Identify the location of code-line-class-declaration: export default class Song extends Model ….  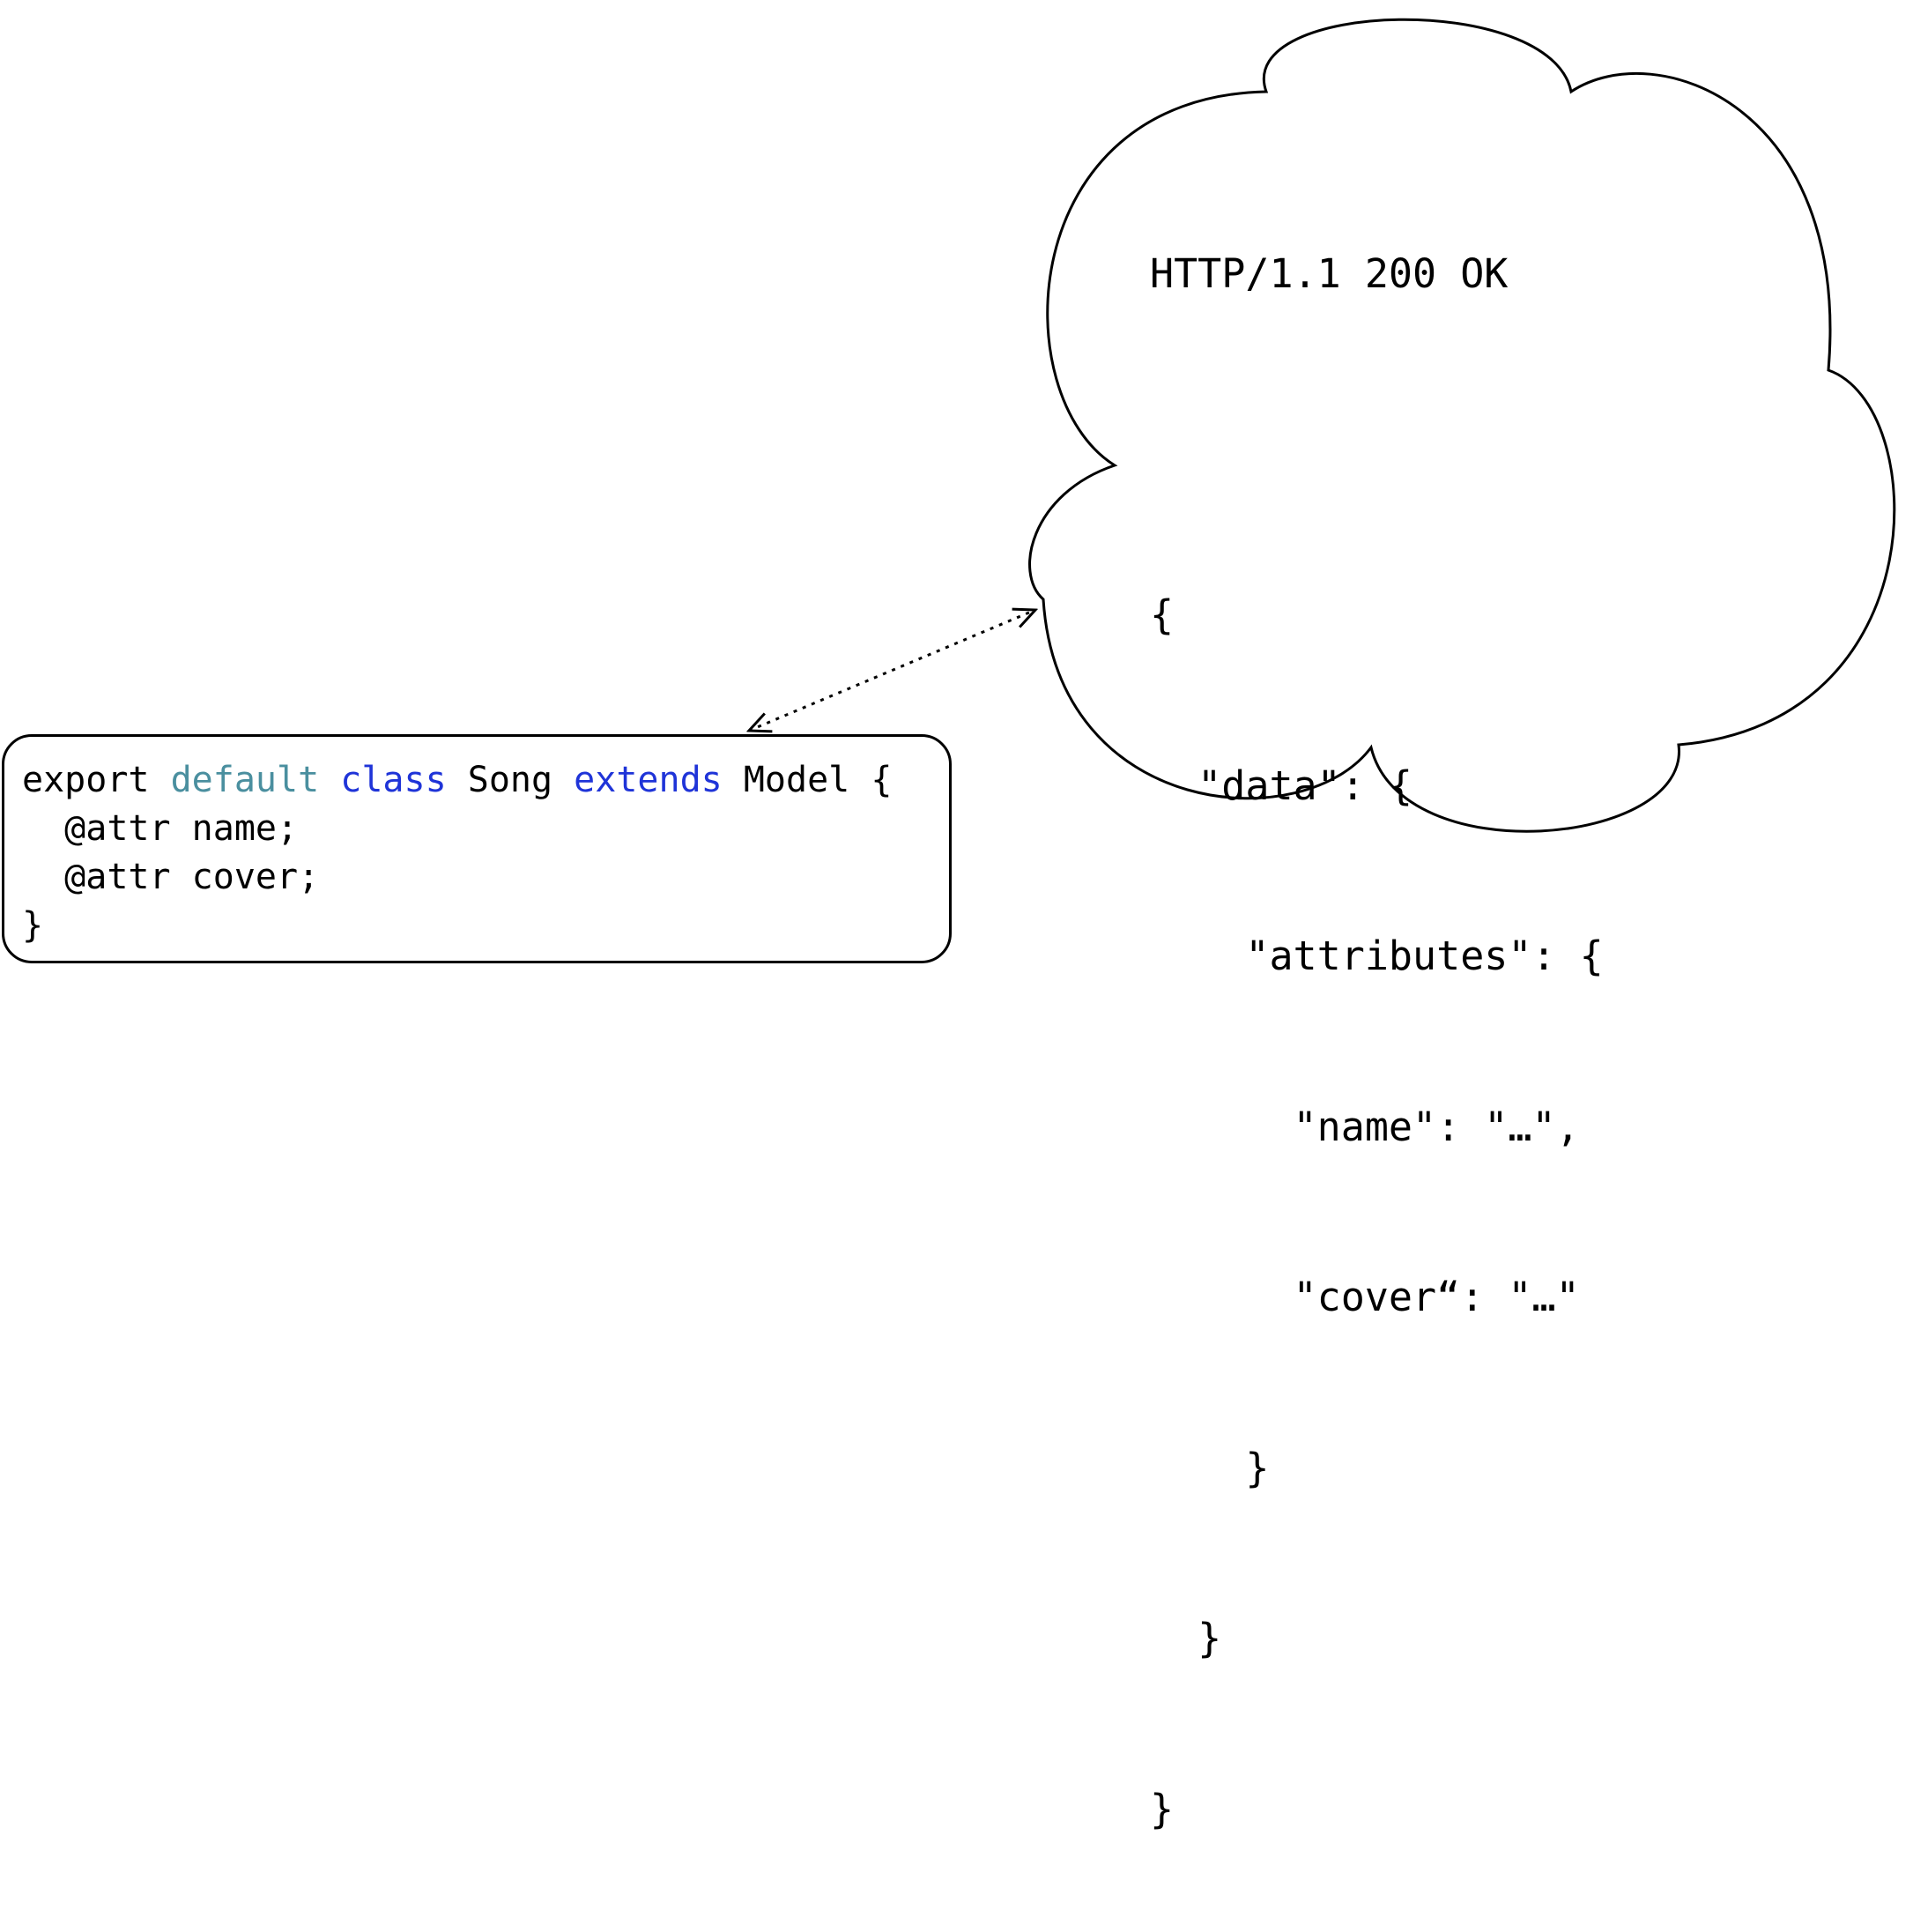
(485, 780).